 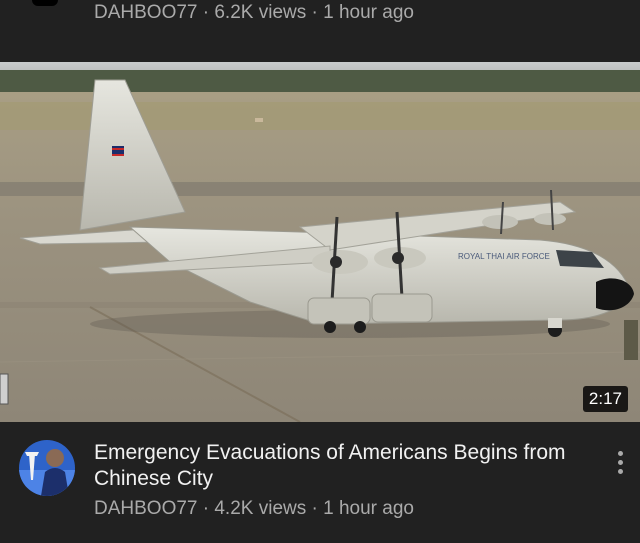 I want to click on previous-video-meta: DAHBOO77 · 6.2K views · 1 hour ago, so click(x=254, y=12).